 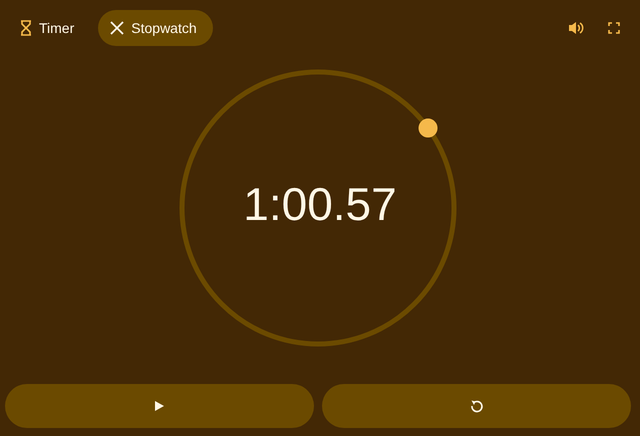 I want to click on cross-icon, so click(x=117, y=28).